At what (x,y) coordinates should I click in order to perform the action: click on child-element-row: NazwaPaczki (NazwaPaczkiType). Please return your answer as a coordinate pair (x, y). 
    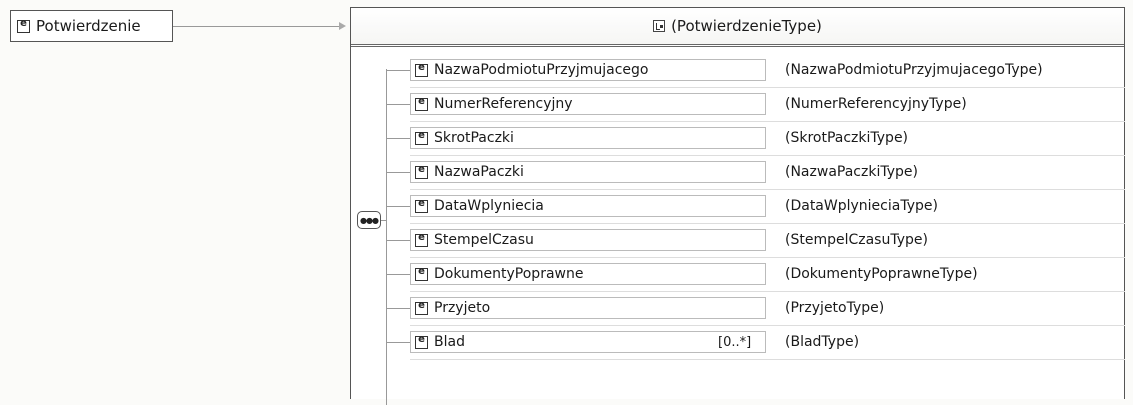
    Looking at the image, I should click on (755, 172).